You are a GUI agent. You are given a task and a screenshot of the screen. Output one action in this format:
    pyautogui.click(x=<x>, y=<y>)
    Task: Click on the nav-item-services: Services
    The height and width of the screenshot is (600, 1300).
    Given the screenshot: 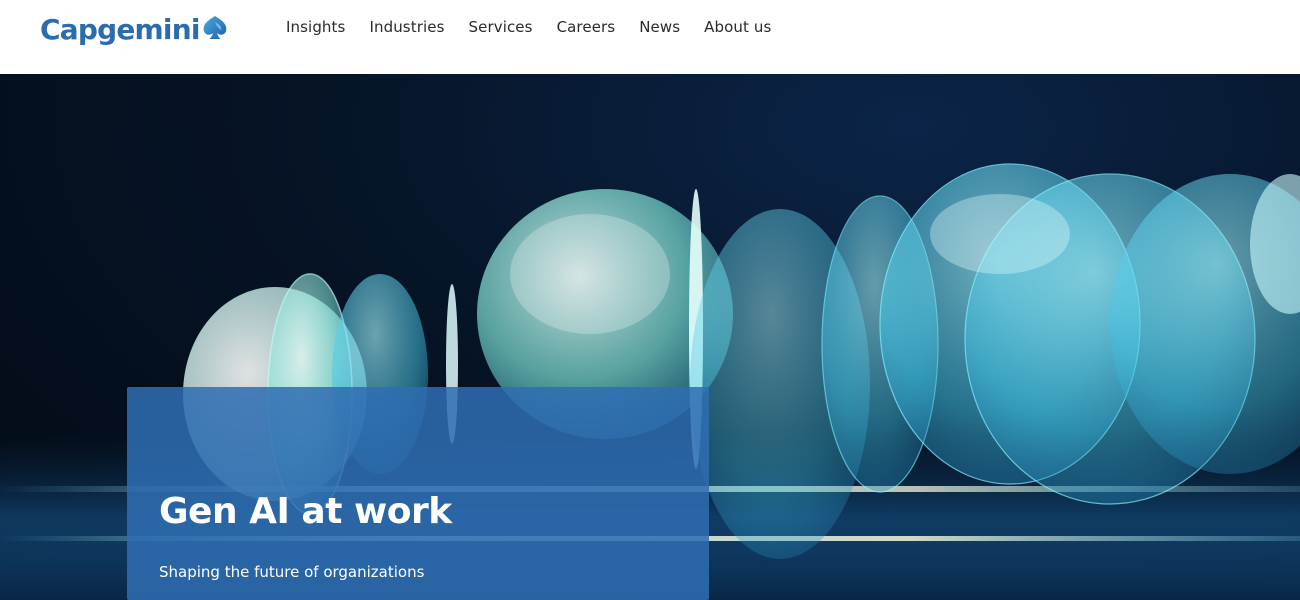 What is the action you would take?
    pyautogui.click(x=501, y=27)
    